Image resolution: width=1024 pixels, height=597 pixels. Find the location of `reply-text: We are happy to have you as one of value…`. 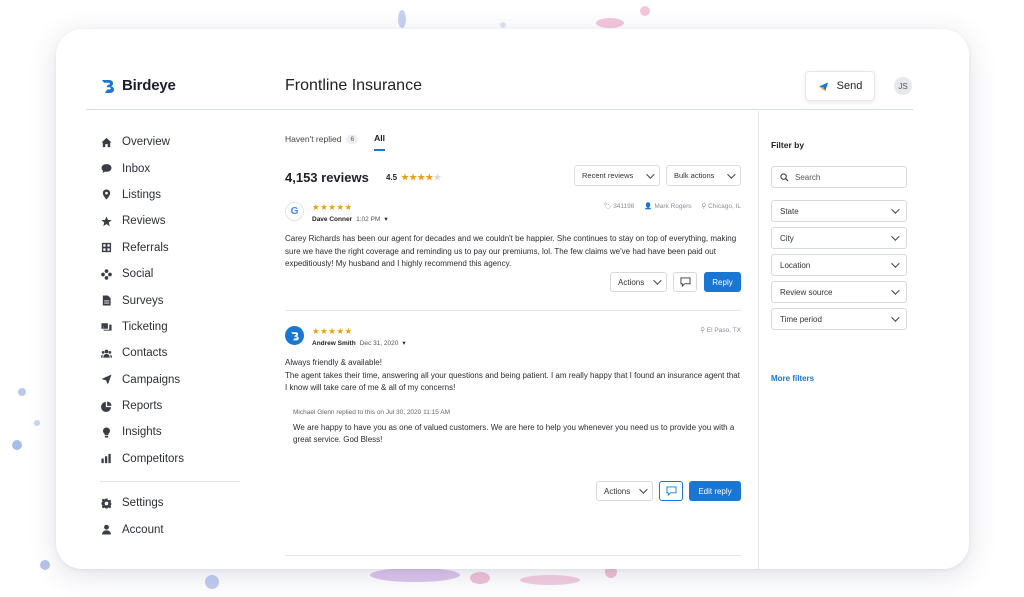

reply-text: We are happy to have you as one of value… is located at coordinates (514, 433).